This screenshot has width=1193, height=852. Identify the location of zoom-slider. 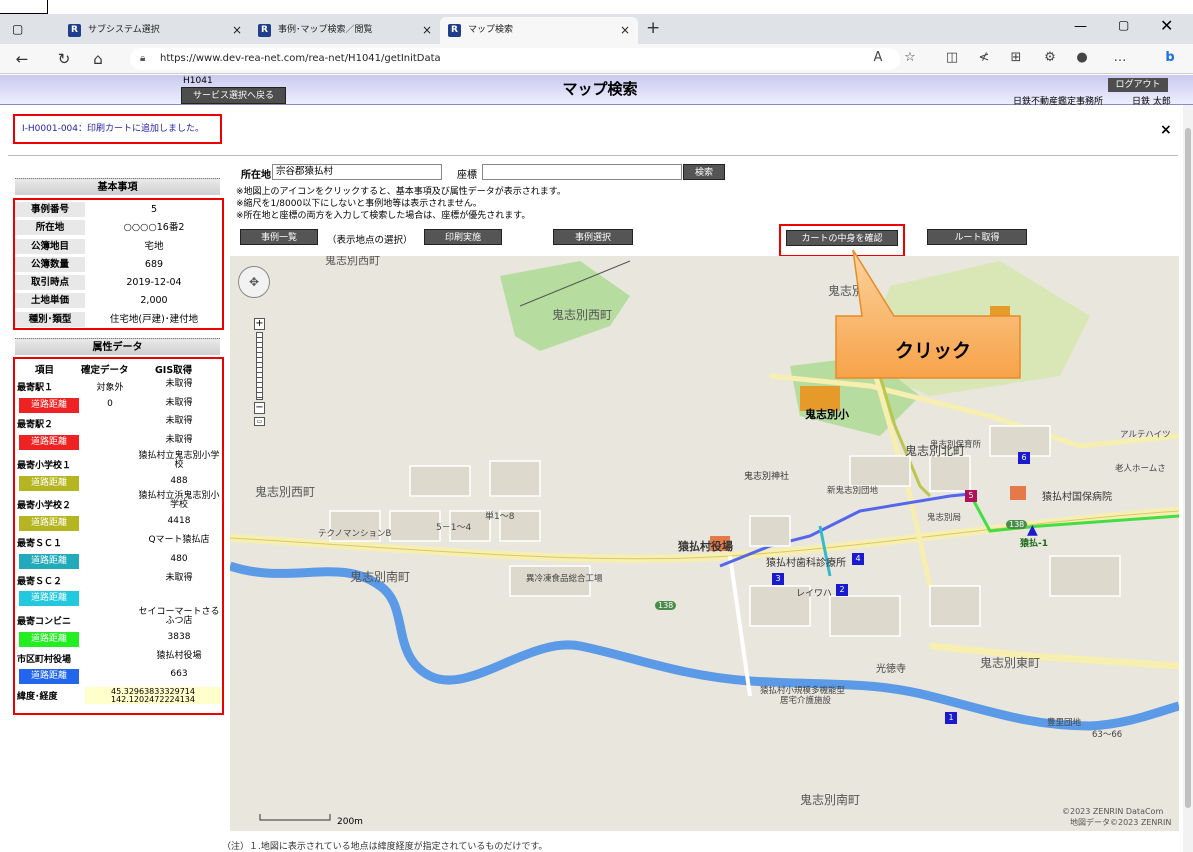
(259, 366).